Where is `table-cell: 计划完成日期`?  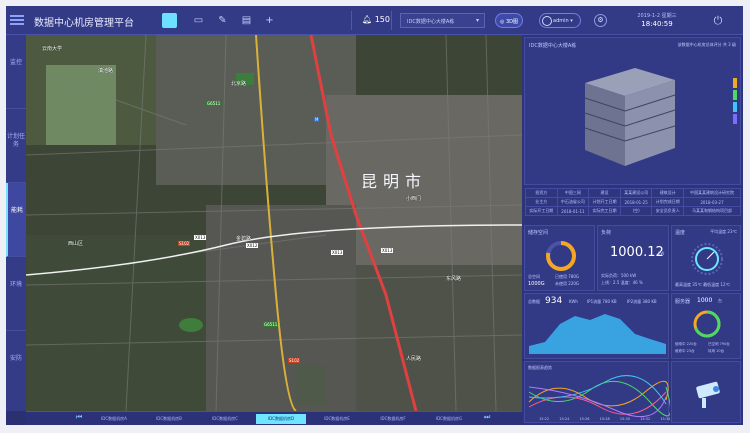 table-cell: 计划完成日期 is located at coordinates (668, 202).